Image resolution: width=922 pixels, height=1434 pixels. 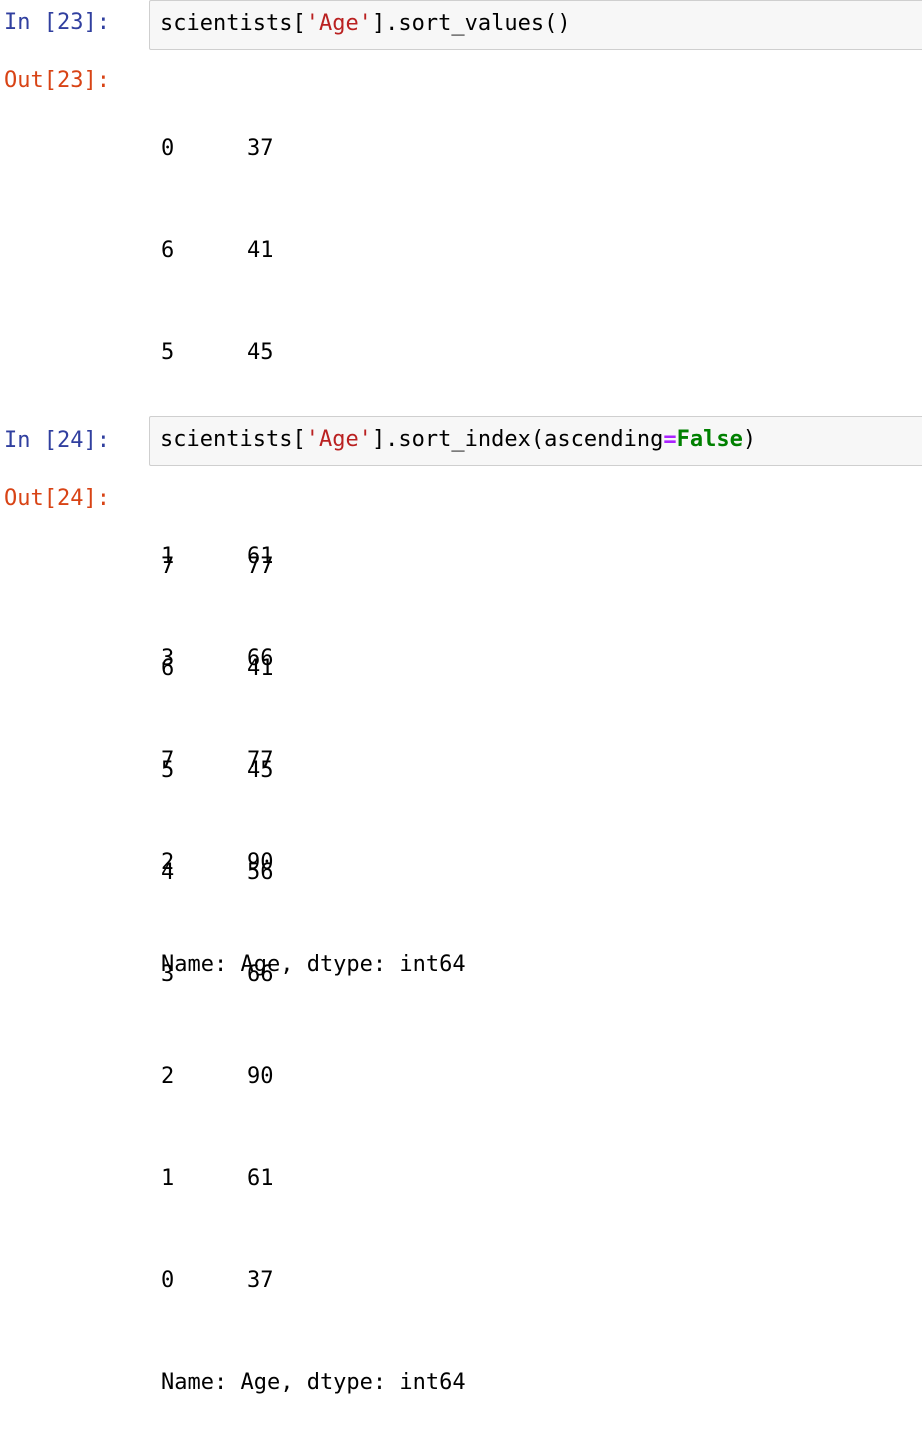 I want to click on series-value: 61, so click(x=260, y=1178).